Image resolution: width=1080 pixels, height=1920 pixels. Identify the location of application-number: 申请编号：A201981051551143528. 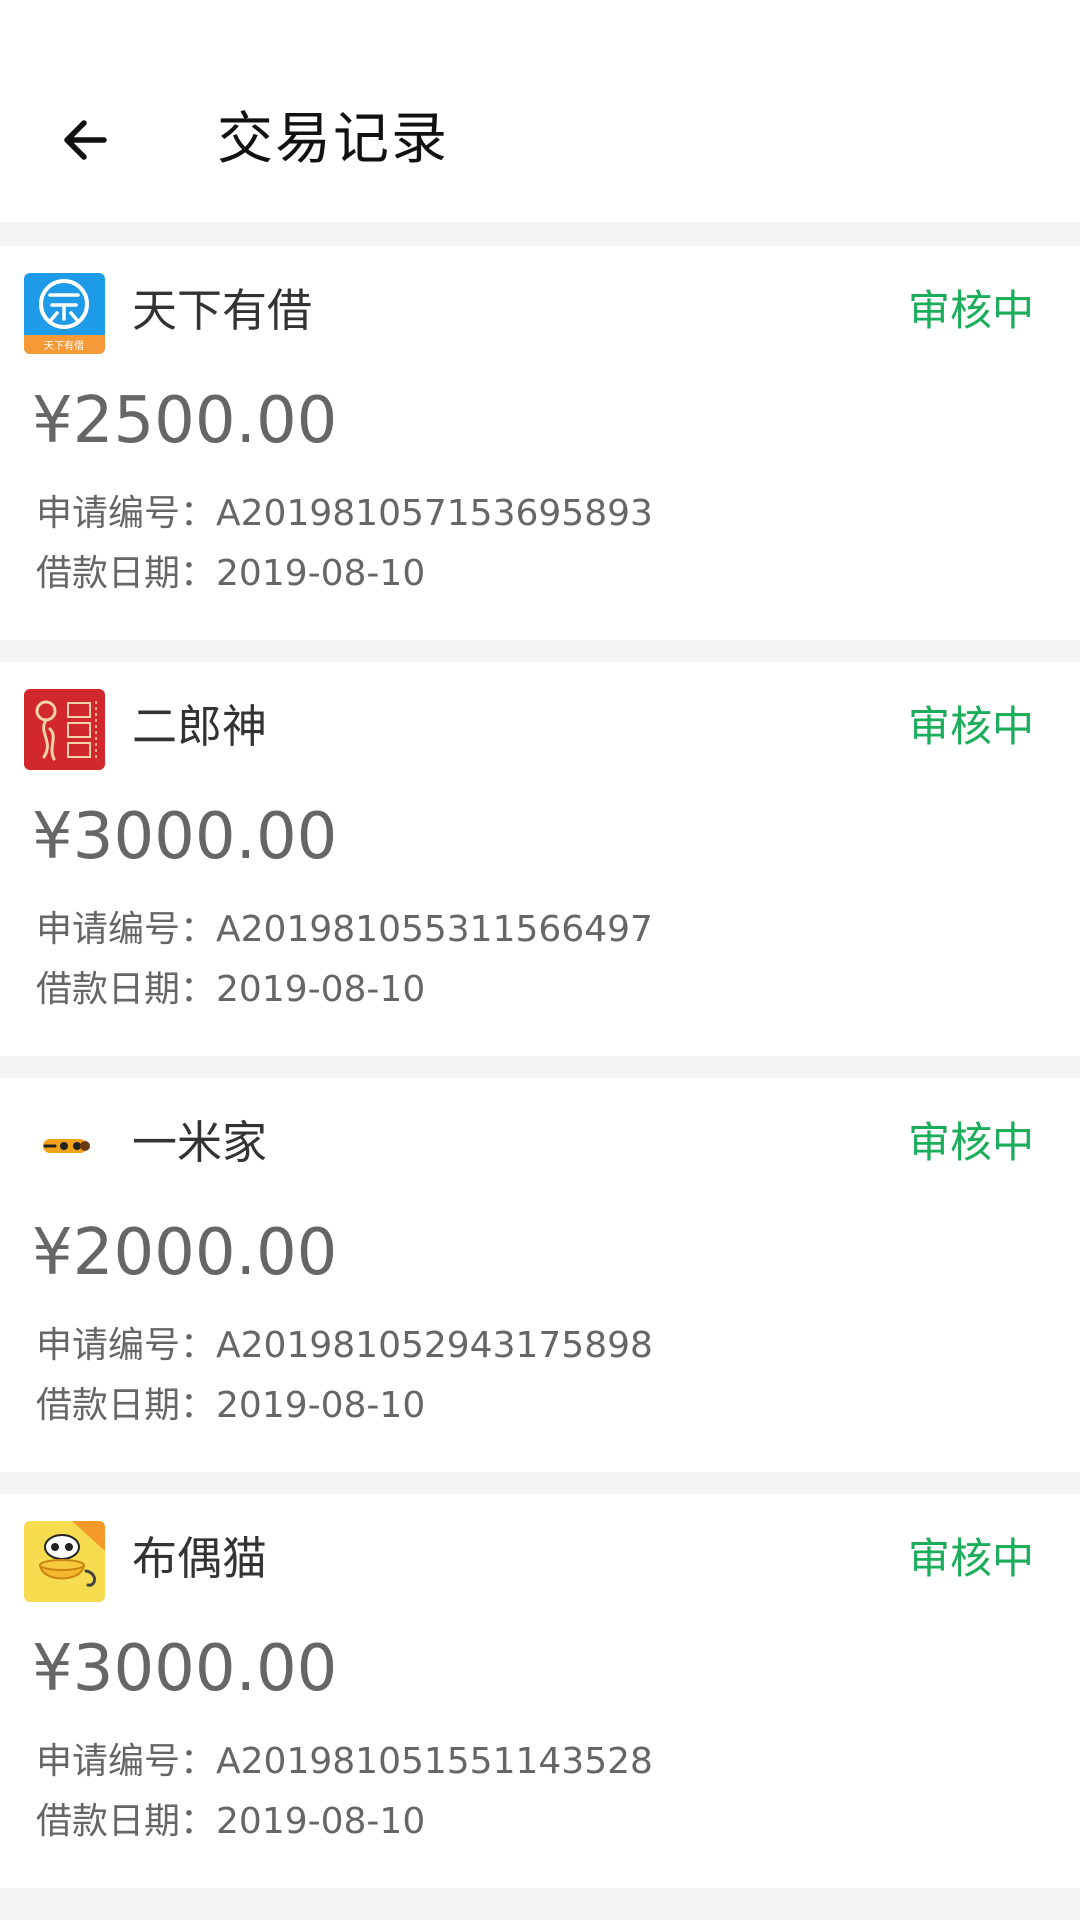
(344, 1762).